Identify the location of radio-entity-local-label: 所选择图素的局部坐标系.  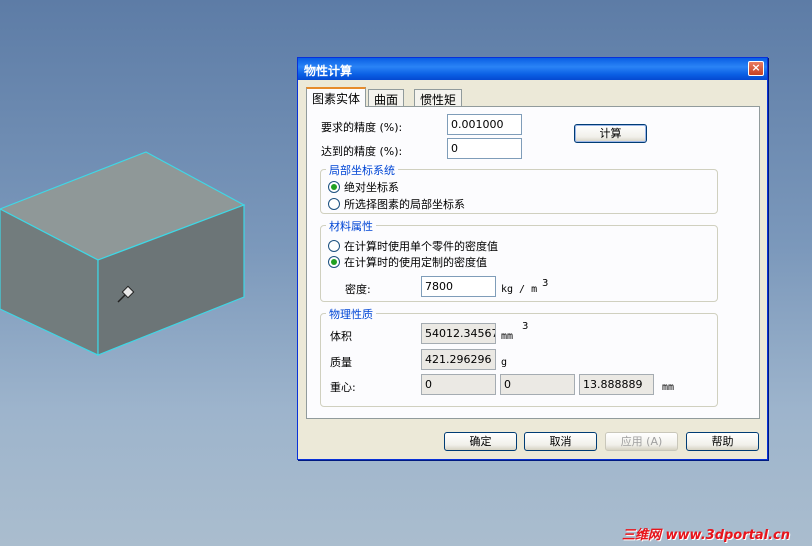
(404, 204).